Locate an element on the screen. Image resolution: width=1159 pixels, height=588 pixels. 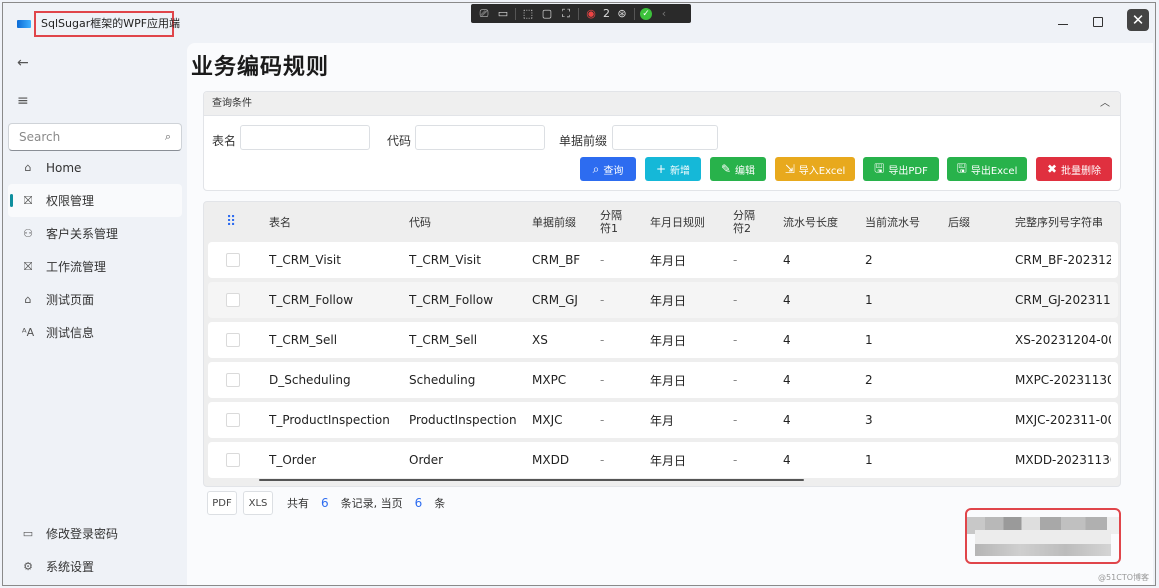
hamburger-menu-icon: ≡ is located at coordinates (23, 101).